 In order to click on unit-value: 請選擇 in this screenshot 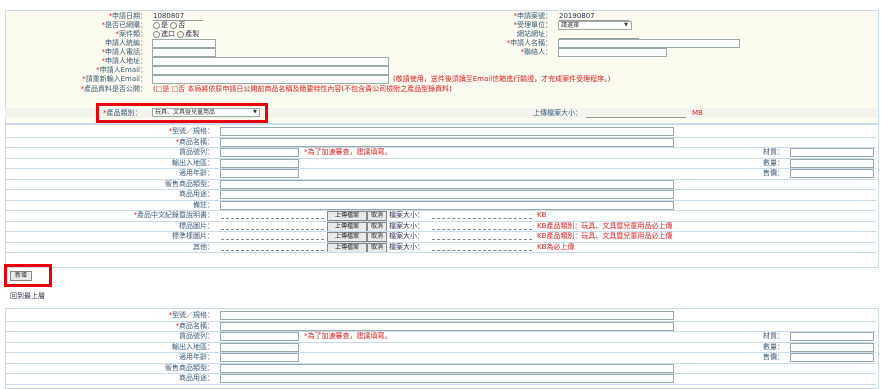, I will do `click(570, 25)`.